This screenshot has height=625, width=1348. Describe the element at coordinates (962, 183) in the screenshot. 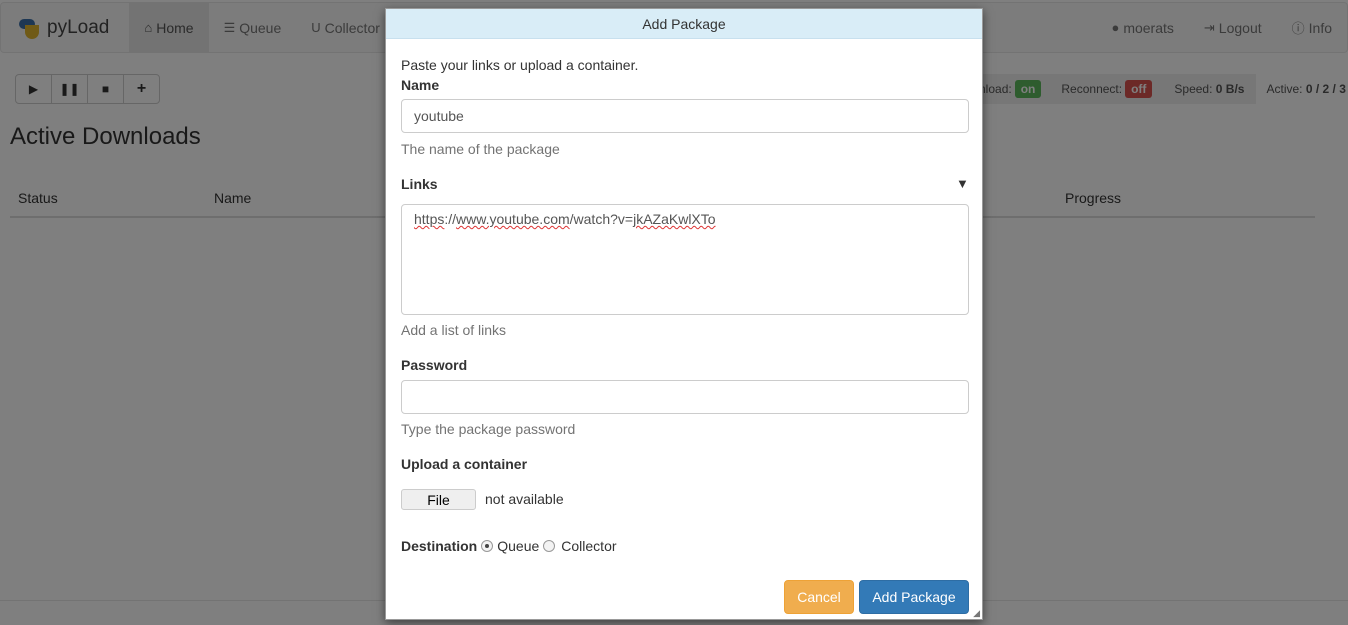

I see `filter-icon: ▼` at that location.